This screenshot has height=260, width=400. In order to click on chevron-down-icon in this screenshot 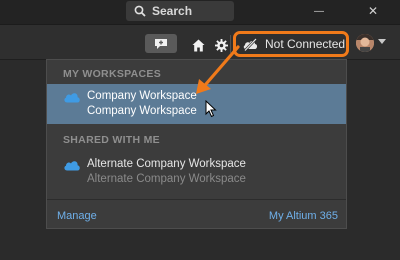, I will do `click(382, 42)`.